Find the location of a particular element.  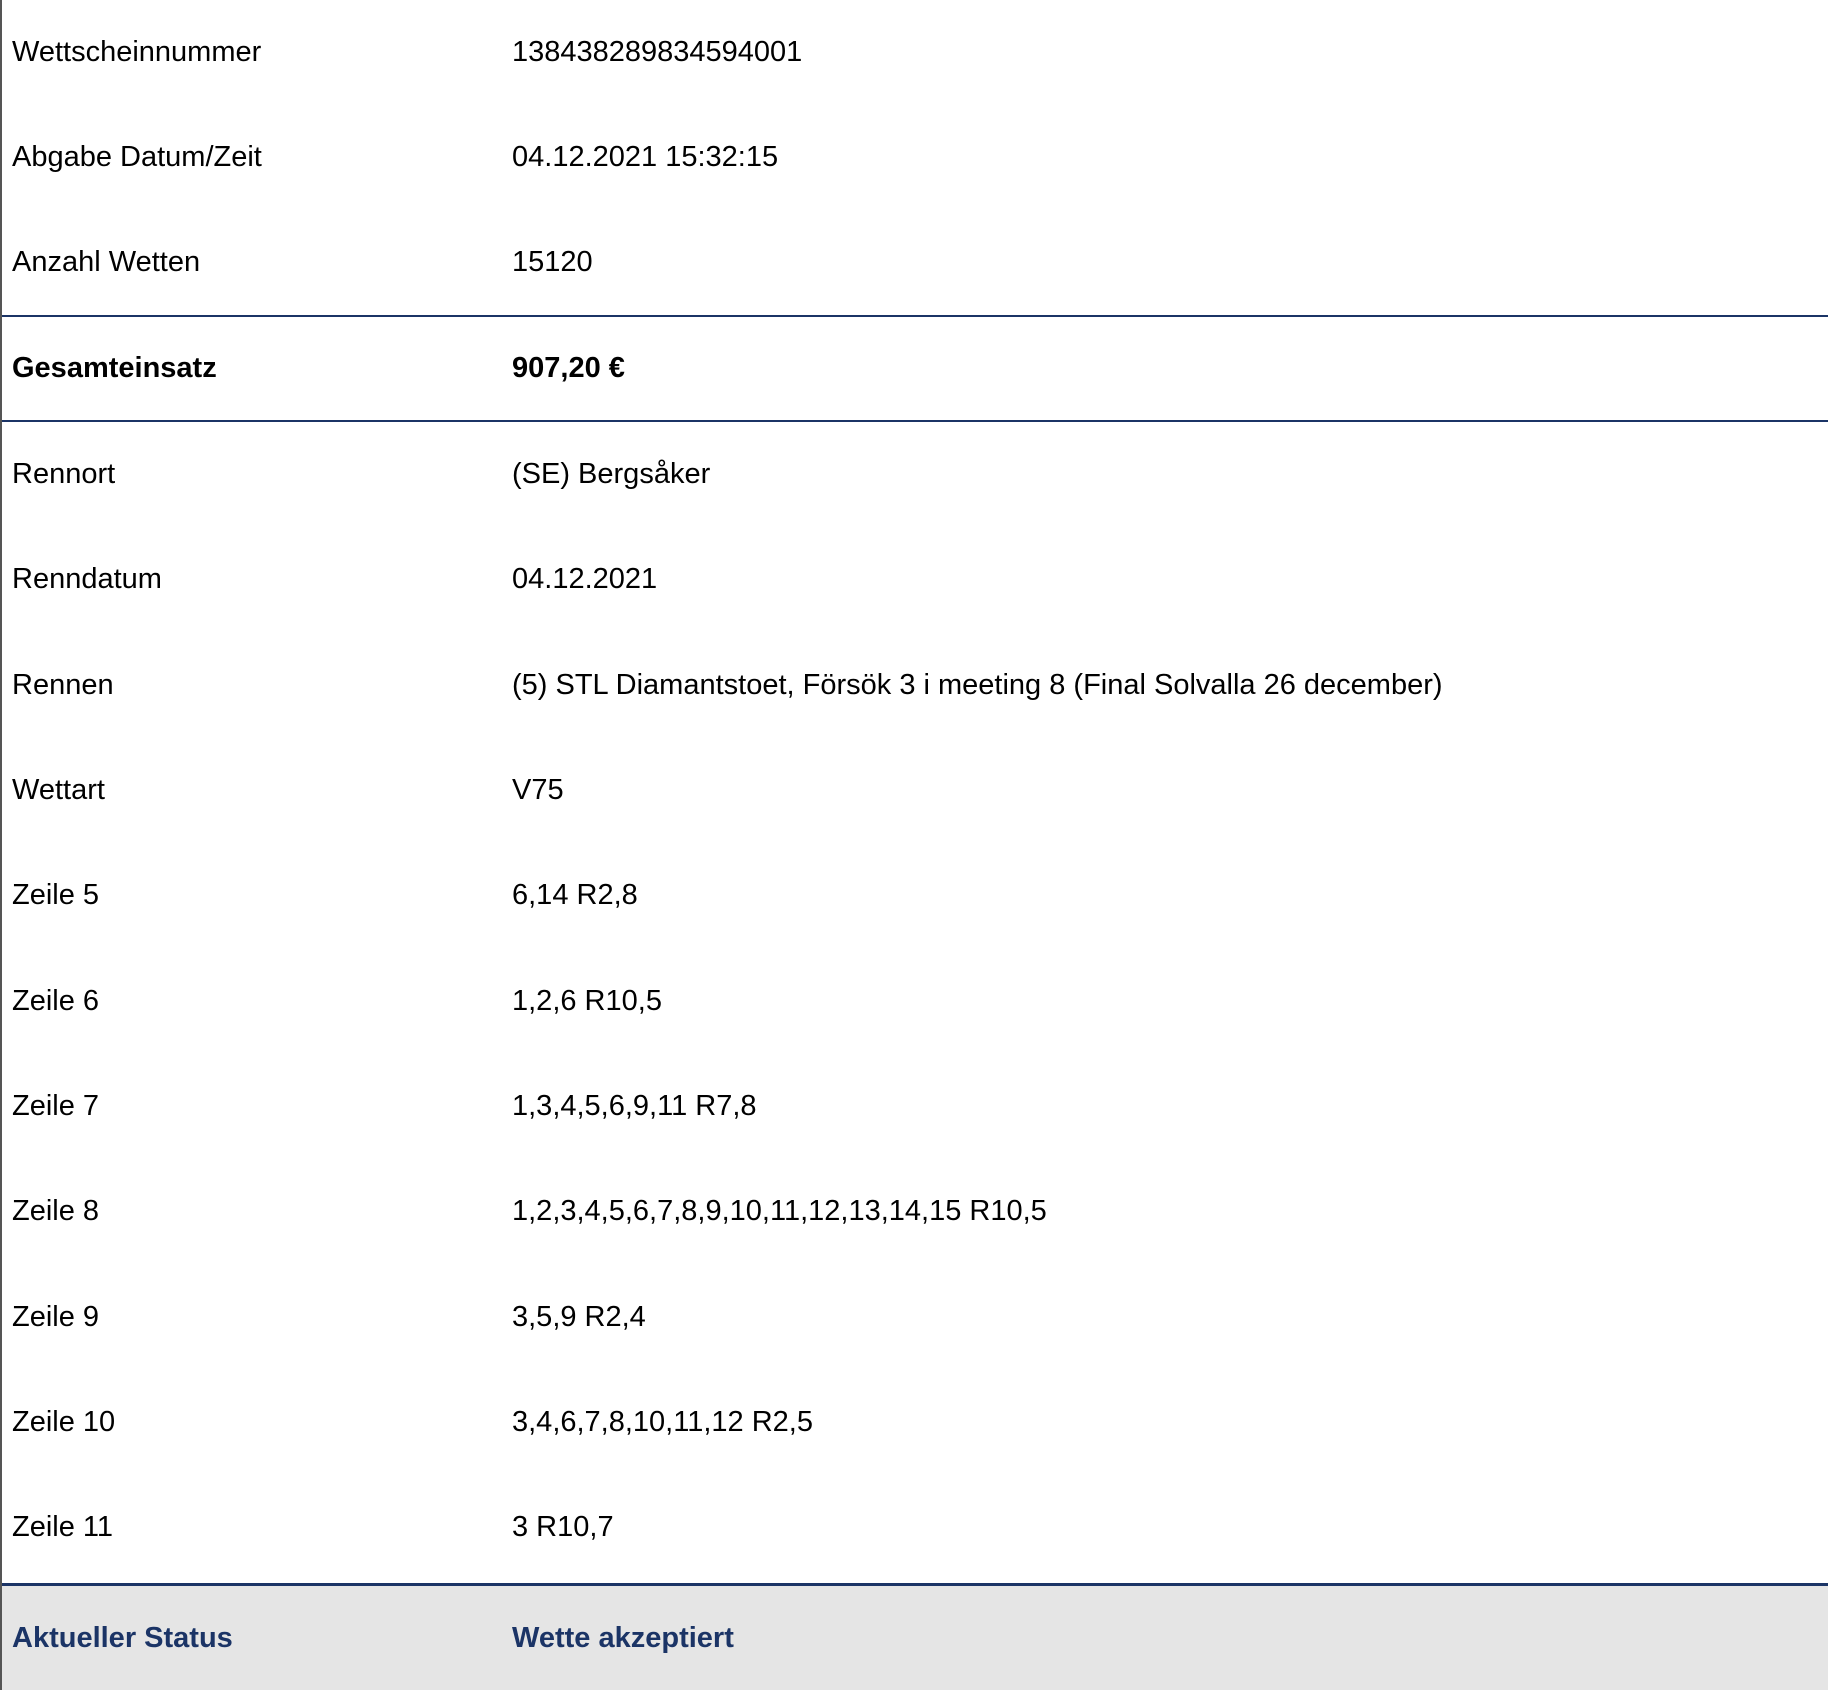

race-date-row: Renndatum 04.12.2021 is located at coordinates (915, 579).